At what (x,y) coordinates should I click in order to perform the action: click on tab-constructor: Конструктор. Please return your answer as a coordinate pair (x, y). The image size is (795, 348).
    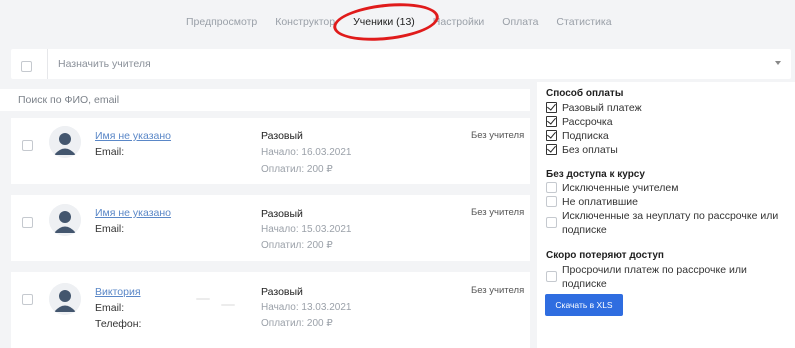
    Looking at the image, I should click on (305, 22).